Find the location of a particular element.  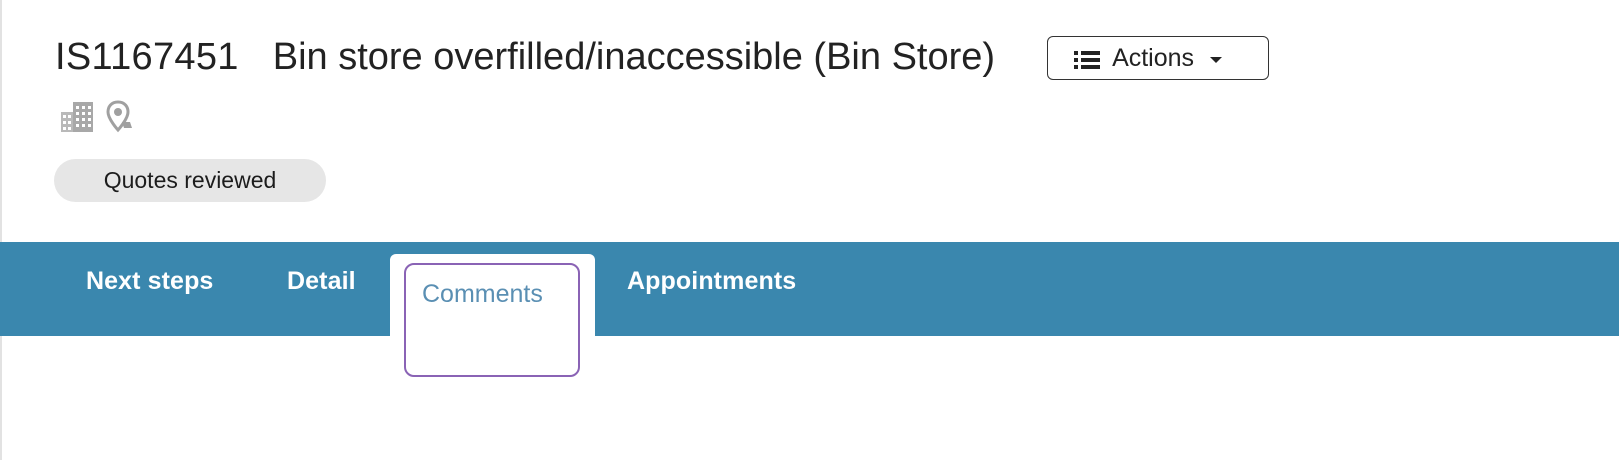

focus-highlight is located at coordinates (492, 320).